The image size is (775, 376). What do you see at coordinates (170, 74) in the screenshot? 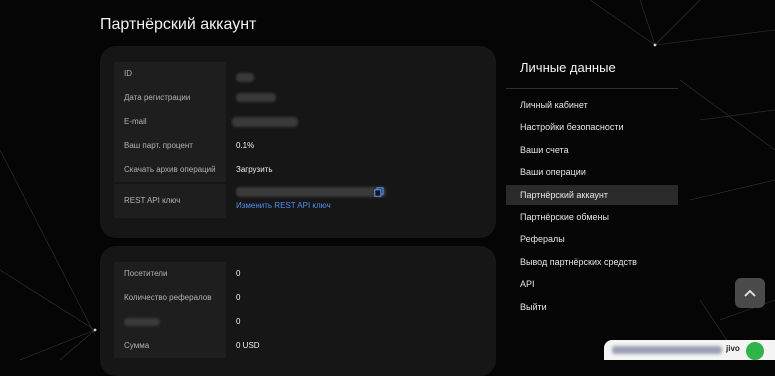
I see `id-label: ID` at bounding box center [170, 74].